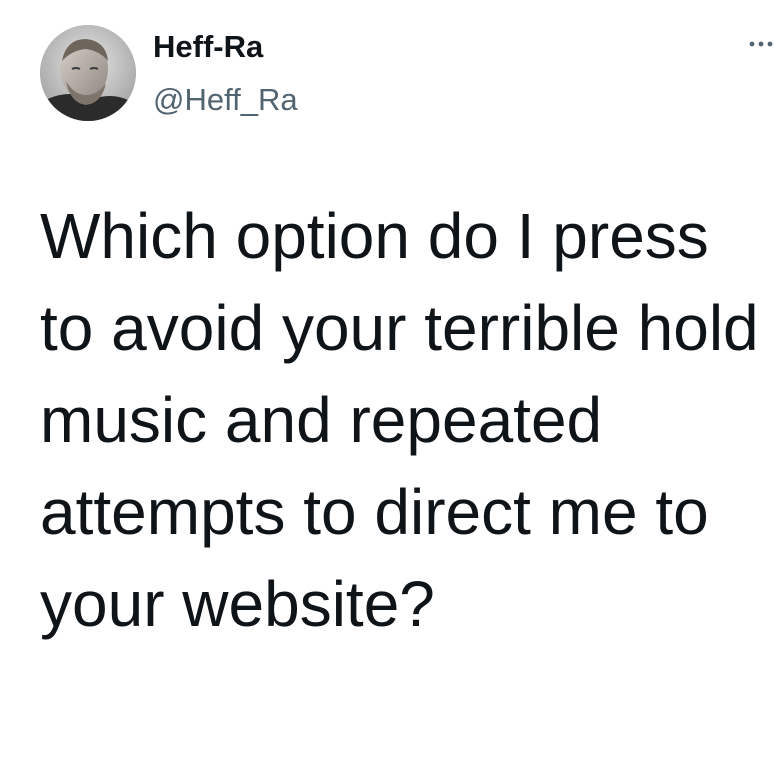  I want to click on author-display-name: Heff-Ra, so click(208, 47).